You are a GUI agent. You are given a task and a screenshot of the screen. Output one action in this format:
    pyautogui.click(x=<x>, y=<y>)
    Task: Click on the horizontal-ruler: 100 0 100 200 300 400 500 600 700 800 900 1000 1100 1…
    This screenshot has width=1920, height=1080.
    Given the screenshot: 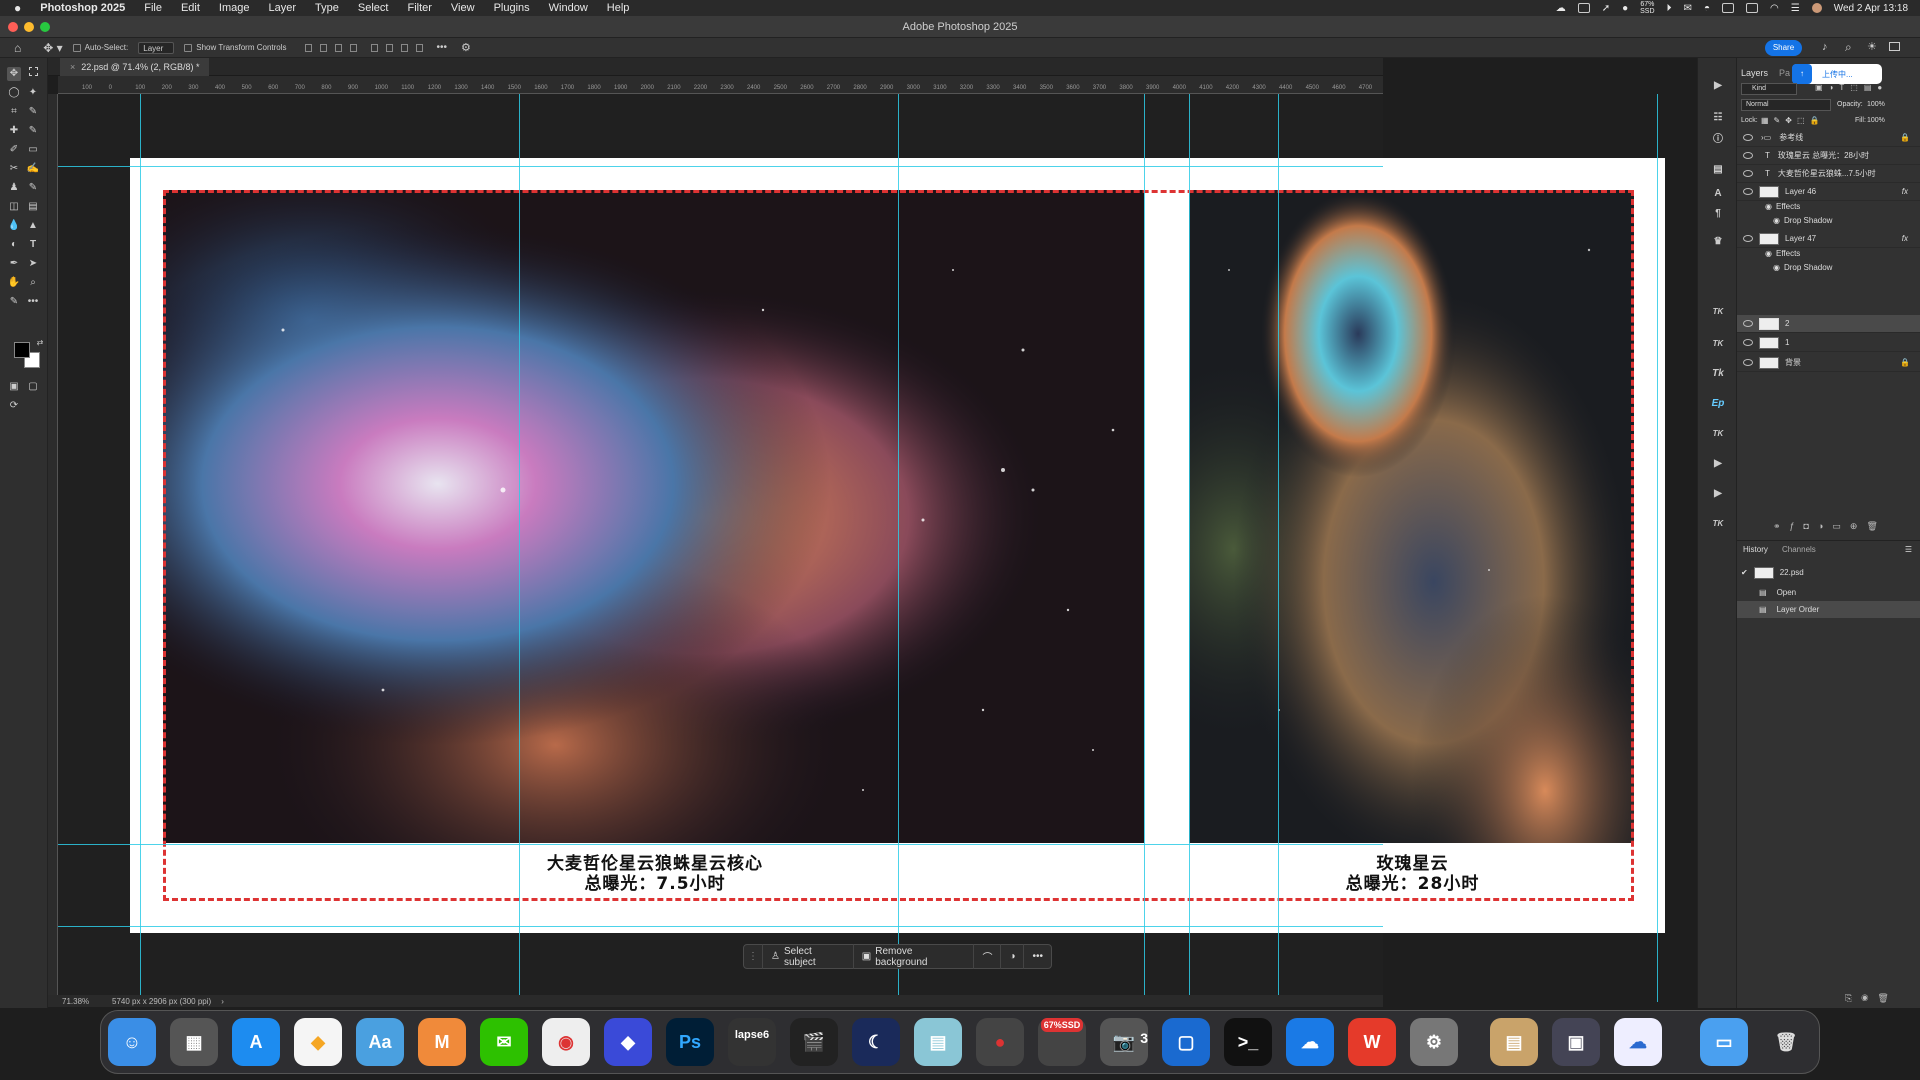 What is the action you would take?
    pyautogui.click(x=720, y=85)
    